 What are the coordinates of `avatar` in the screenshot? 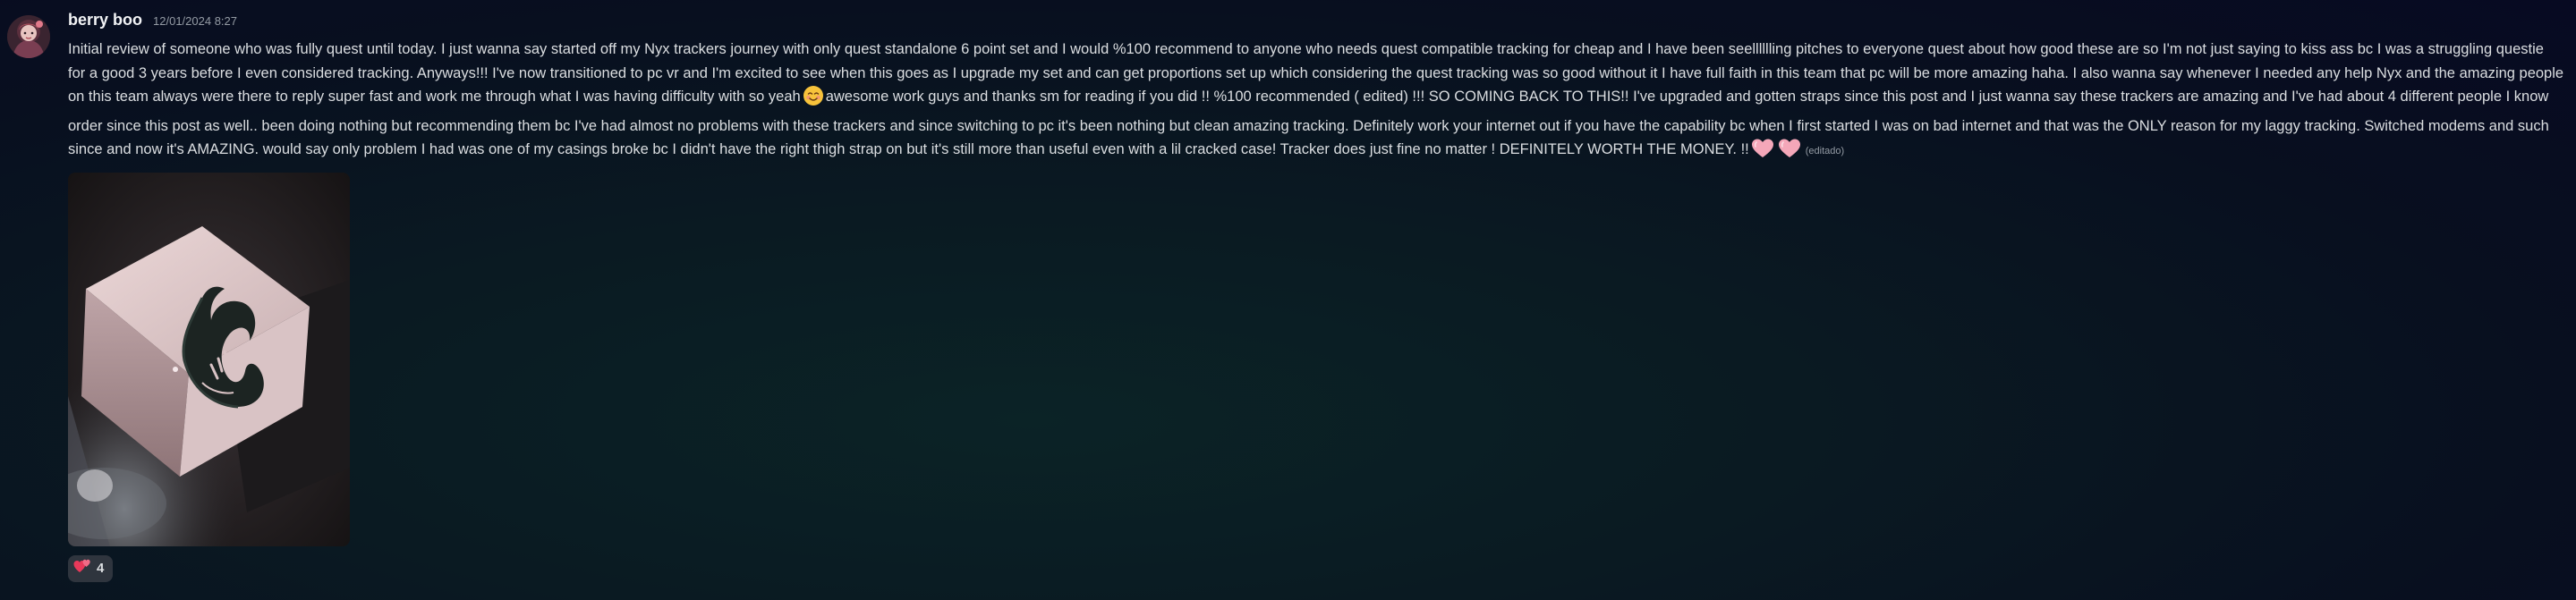 It's located at (28, 36).